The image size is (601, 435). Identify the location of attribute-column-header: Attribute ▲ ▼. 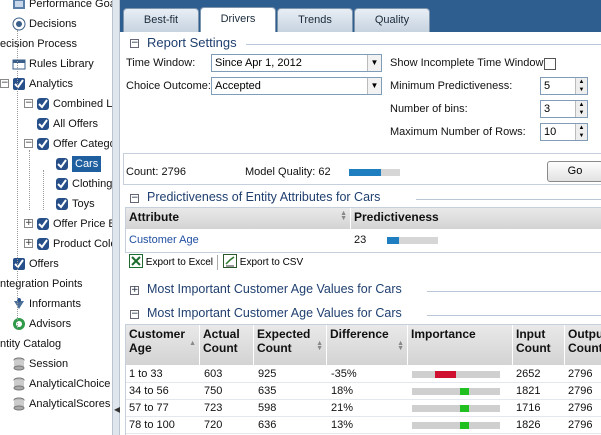
(238, 218).